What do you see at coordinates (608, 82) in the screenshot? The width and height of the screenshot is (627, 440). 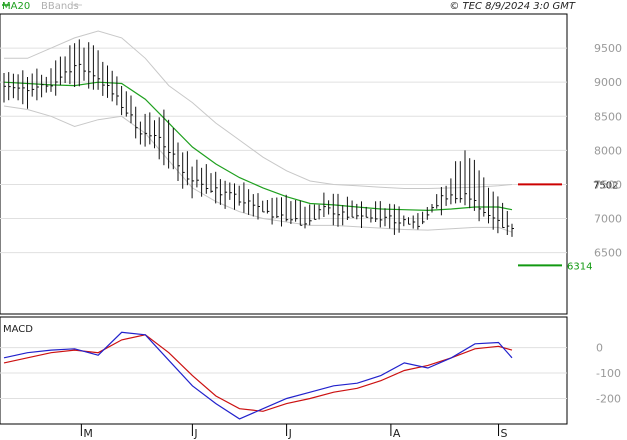 I see `y-tick-label: 9000` at bounding box center [608, 82].